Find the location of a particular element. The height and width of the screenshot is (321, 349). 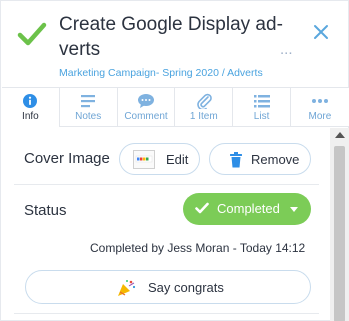

comment-icon is located at coordinates (145, 101).